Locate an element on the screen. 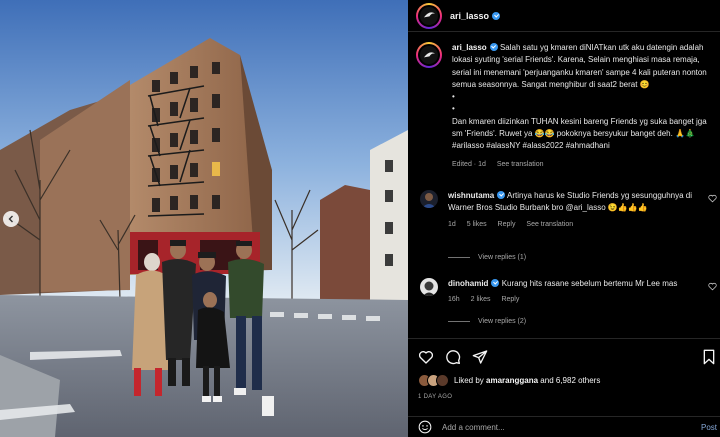 The image size is (720, 437). likes-suffix: and 6,982 others is located at coordinates (570, 380).